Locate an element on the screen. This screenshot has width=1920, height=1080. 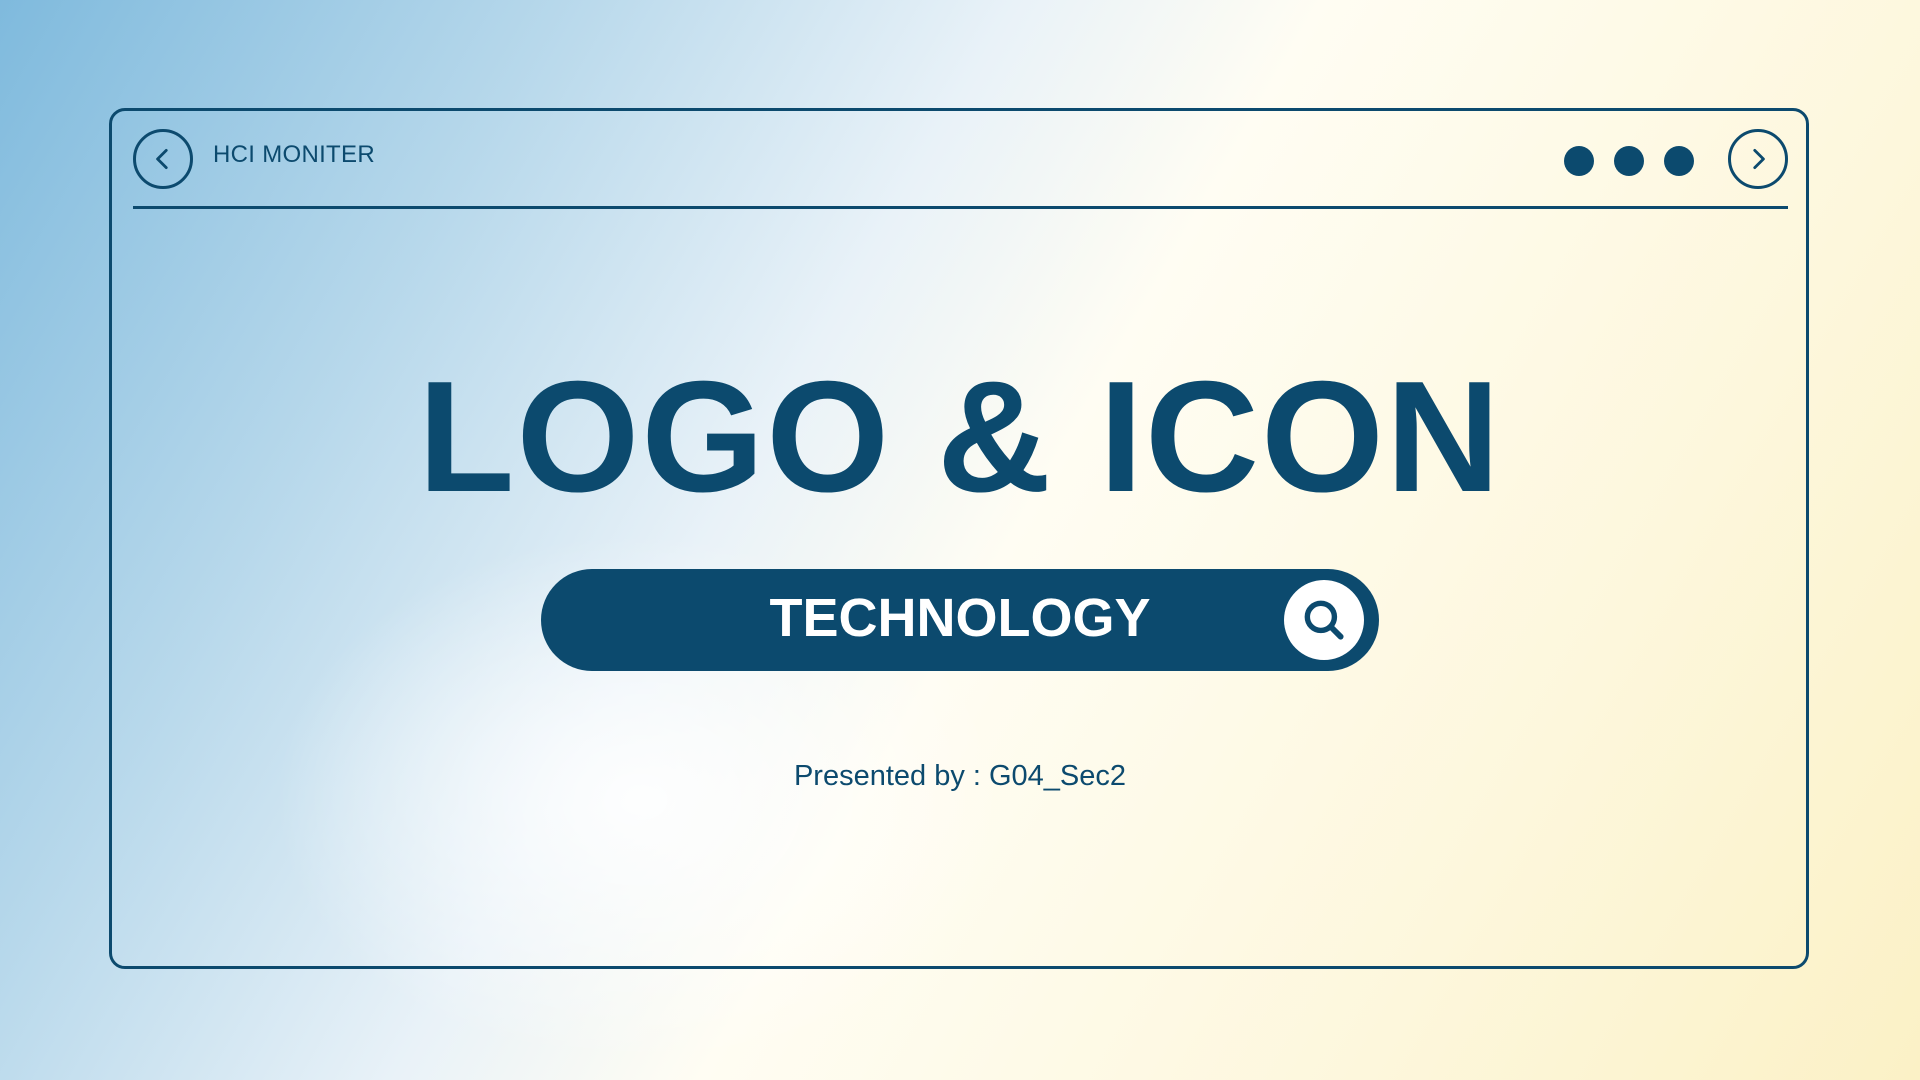
search-bar: TECHNOLOGY is located at coordinates (960, 620).